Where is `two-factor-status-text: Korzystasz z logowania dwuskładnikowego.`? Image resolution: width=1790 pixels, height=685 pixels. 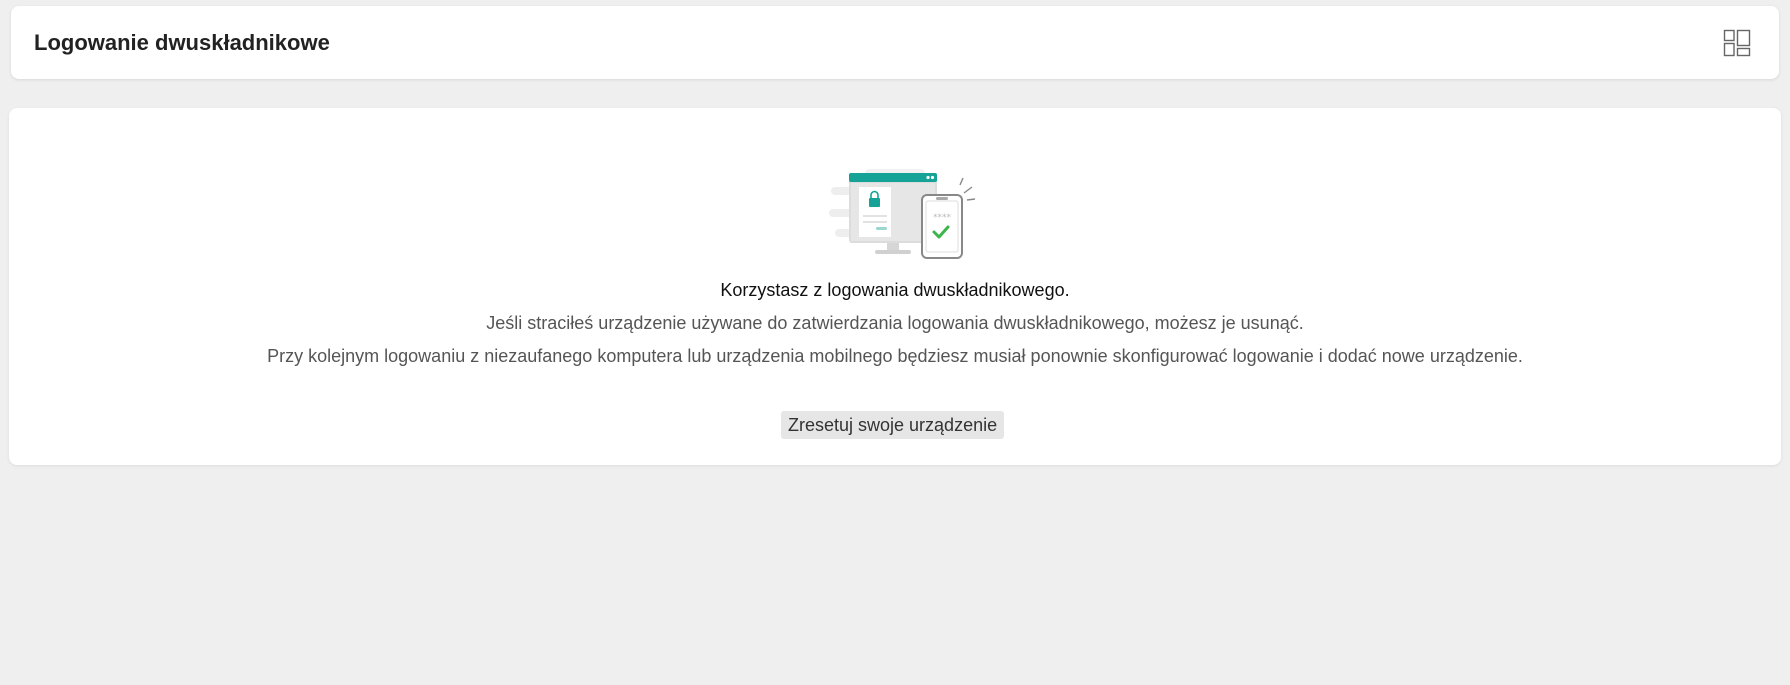 two-factor-status-text: Korzystasz z logowania dwuskładnikowego. is located at coordinates (895, 290).